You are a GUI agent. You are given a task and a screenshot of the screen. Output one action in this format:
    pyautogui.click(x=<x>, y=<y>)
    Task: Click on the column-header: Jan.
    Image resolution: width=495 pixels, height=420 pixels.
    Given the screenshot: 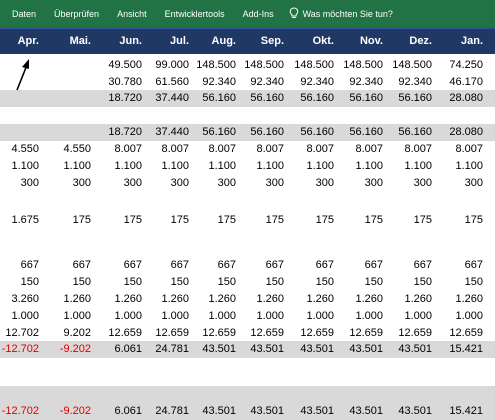 What is the action you would take?
    pyautogui.click(x=460, y=41)
    